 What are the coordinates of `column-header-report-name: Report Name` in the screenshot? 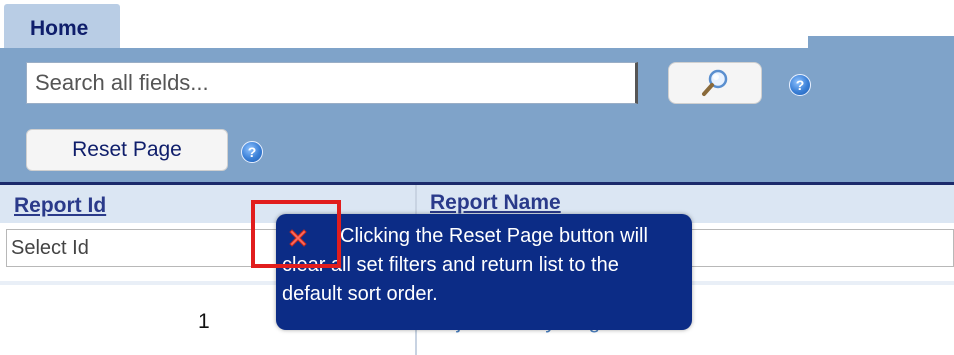 It's located at (495, 203).